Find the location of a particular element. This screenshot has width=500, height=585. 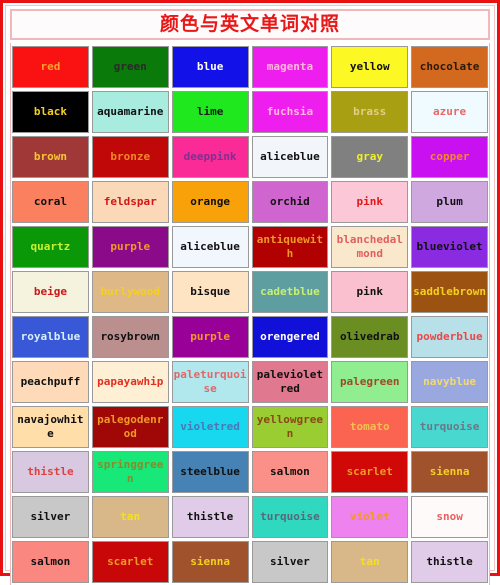

color-swatch-label: violetred is located at coordinates (210, 426).